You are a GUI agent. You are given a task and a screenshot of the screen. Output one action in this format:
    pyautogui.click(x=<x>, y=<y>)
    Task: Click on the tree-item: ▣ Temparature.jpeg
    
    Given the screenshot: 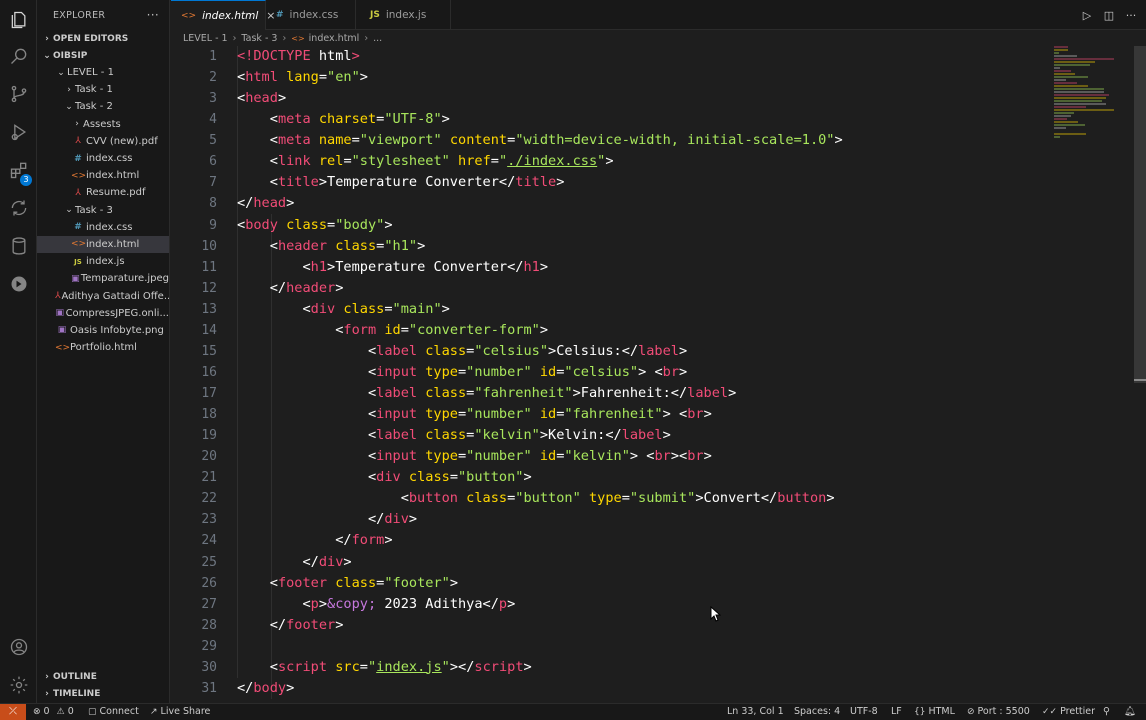 What is the action you would take?
    pyautogui.click(x=103, y=278)
    